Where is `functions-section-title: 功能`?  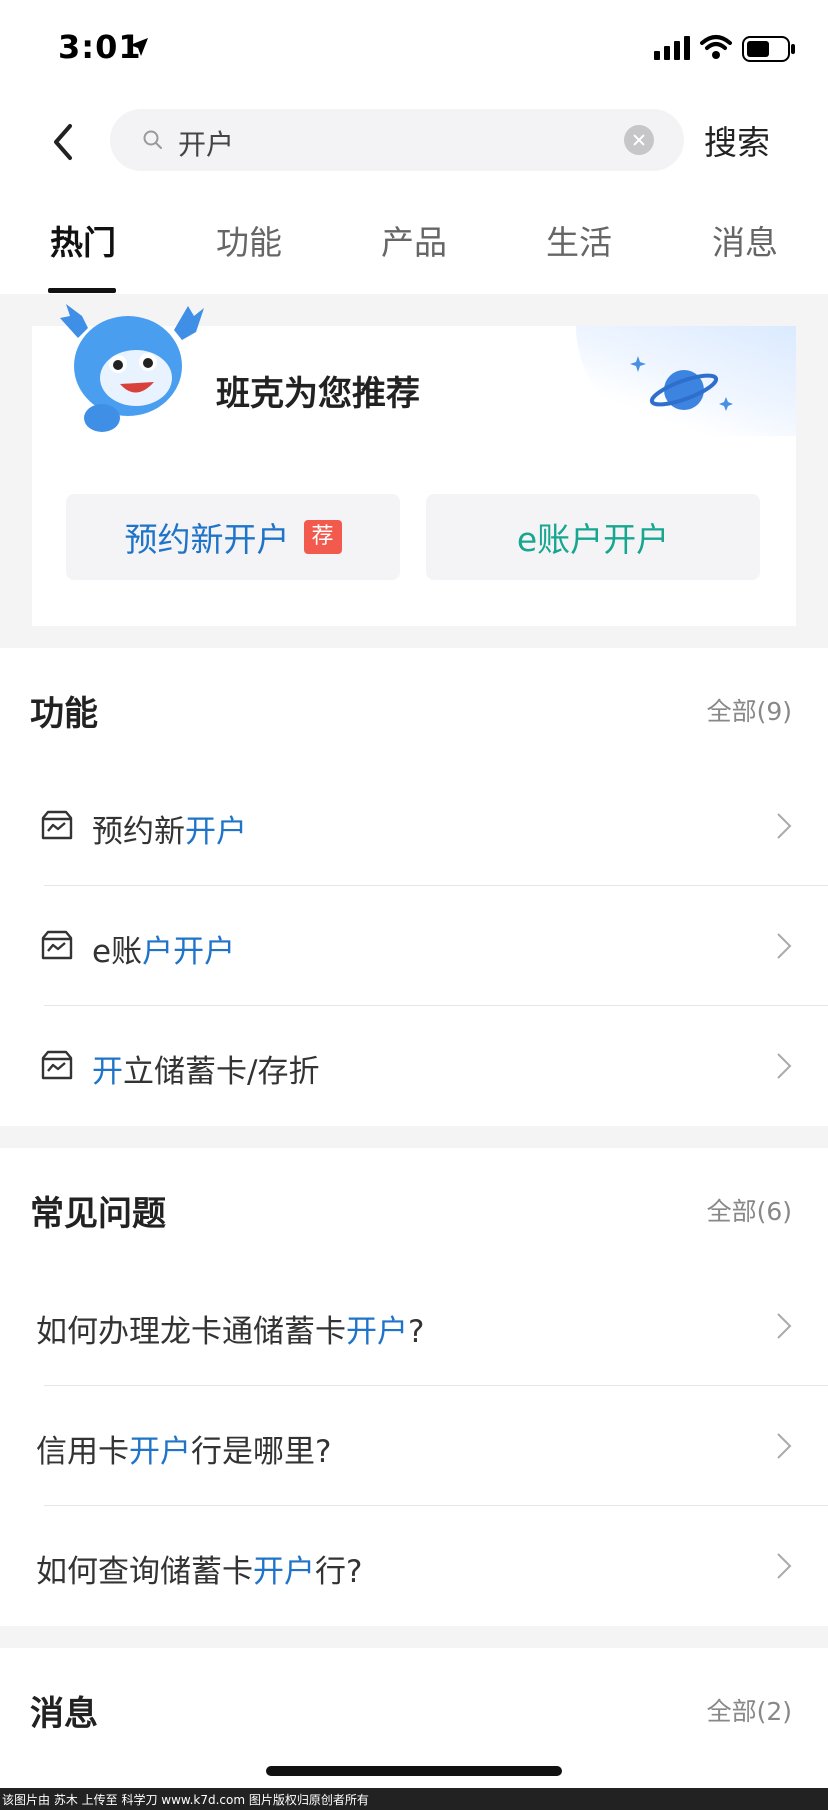 functions-section-title: 功能 is located at coordinates (64, 714).